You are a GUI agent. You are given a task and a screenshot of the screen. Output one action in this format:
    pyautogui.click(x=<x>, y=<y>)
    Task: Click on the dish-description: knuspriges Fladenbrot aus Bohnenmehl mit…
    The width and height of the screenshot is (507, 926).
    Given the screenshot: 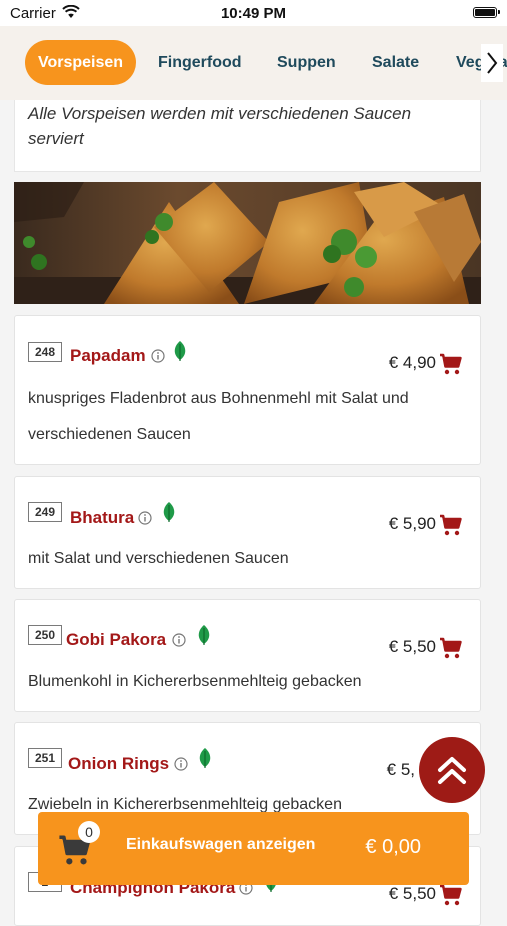 What is the action you would take?
    pyautogui.click(x=218, y=416)
    